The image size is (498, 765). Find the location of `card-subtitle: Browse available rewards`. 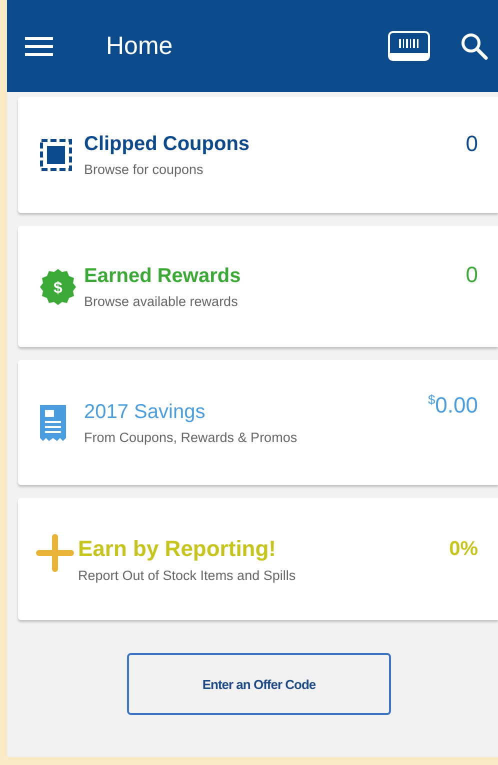

card-subtitle: Browse available rewards is located at coordinates (161, 301).